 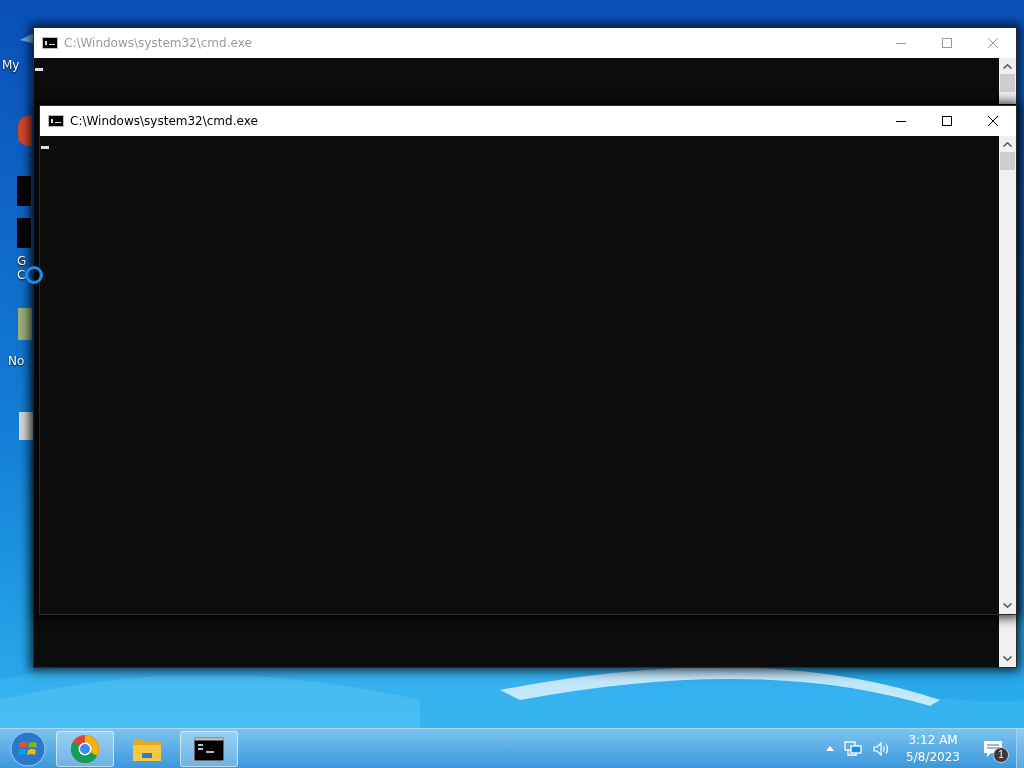 What do you see at coordinates (16, 361) in the screenshot?
I see `shortcut-label: No` at bounding box center [16, 361].